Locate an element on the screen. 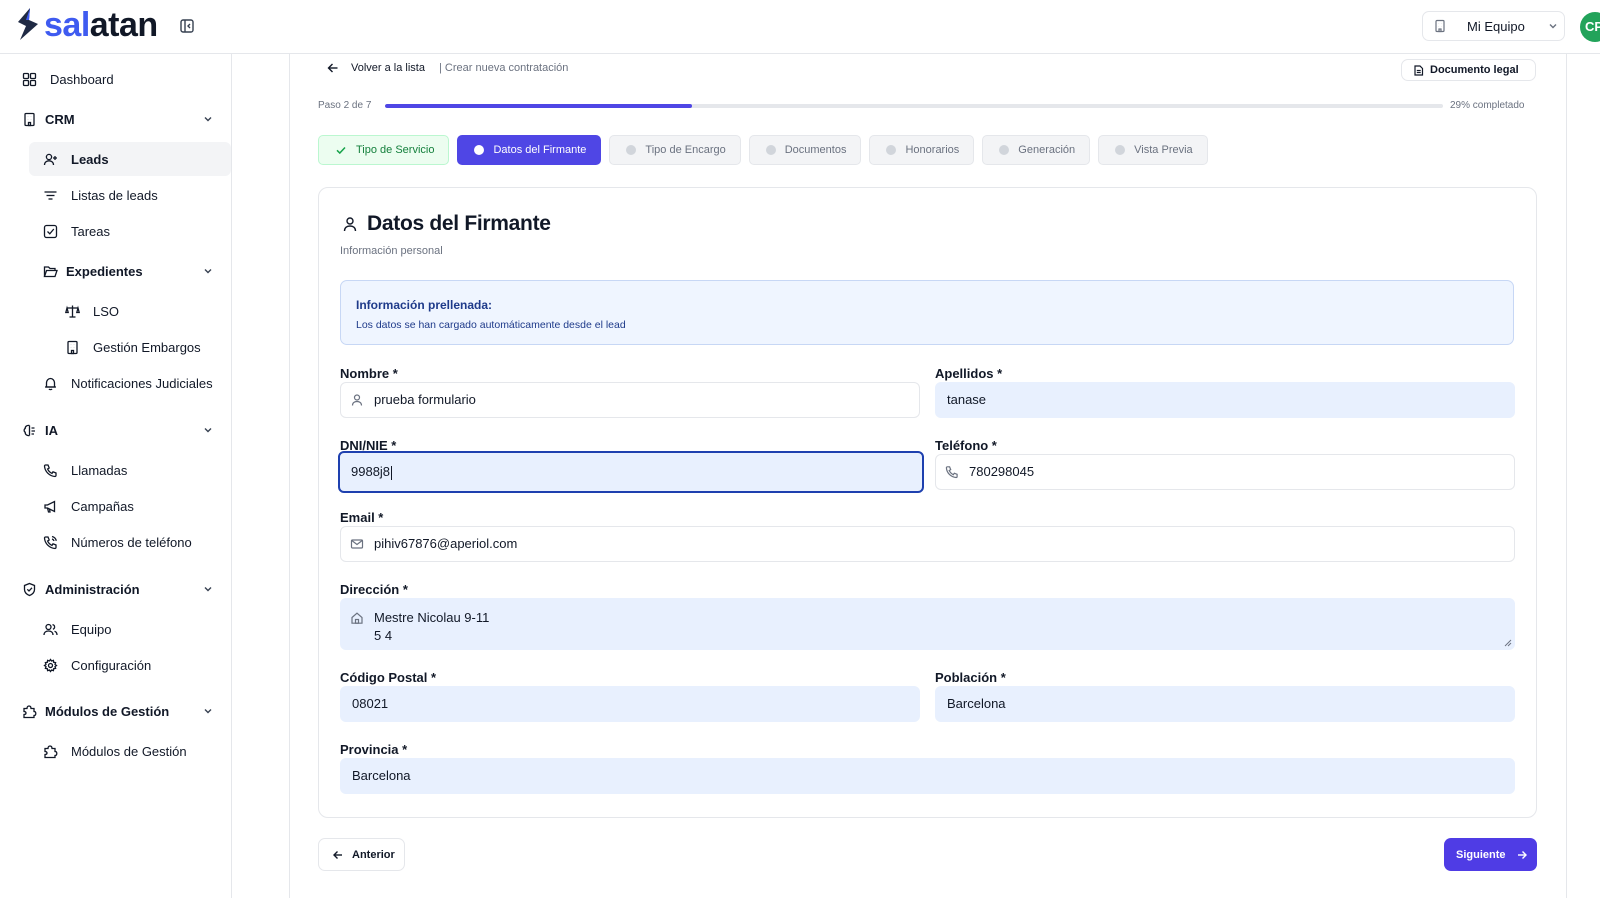  checkbox-icon is located at coordinates (50, 231).